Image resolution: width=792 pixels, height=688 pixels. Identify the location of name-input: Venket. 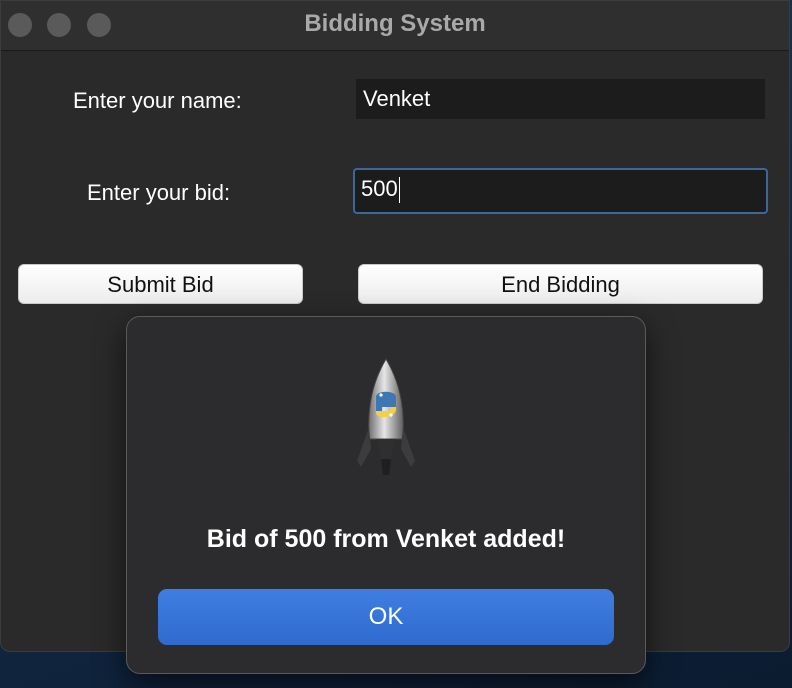
(560, 99).